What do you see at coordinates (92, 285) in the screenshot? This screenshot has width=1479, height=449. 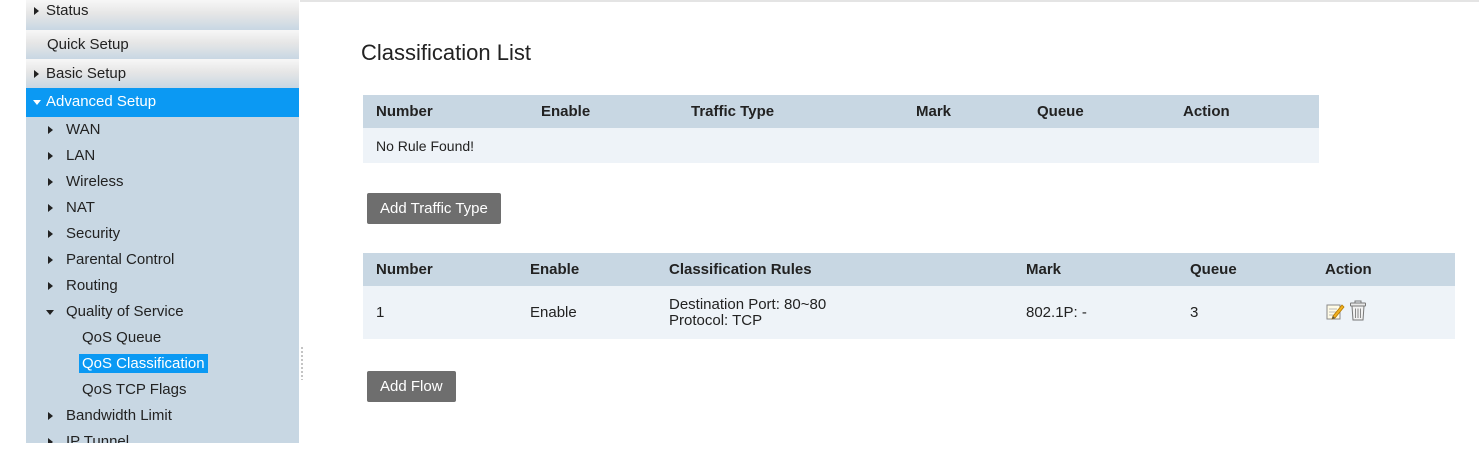 I see `sidebar-item-label: Routing` at bounding box center [92, 285].